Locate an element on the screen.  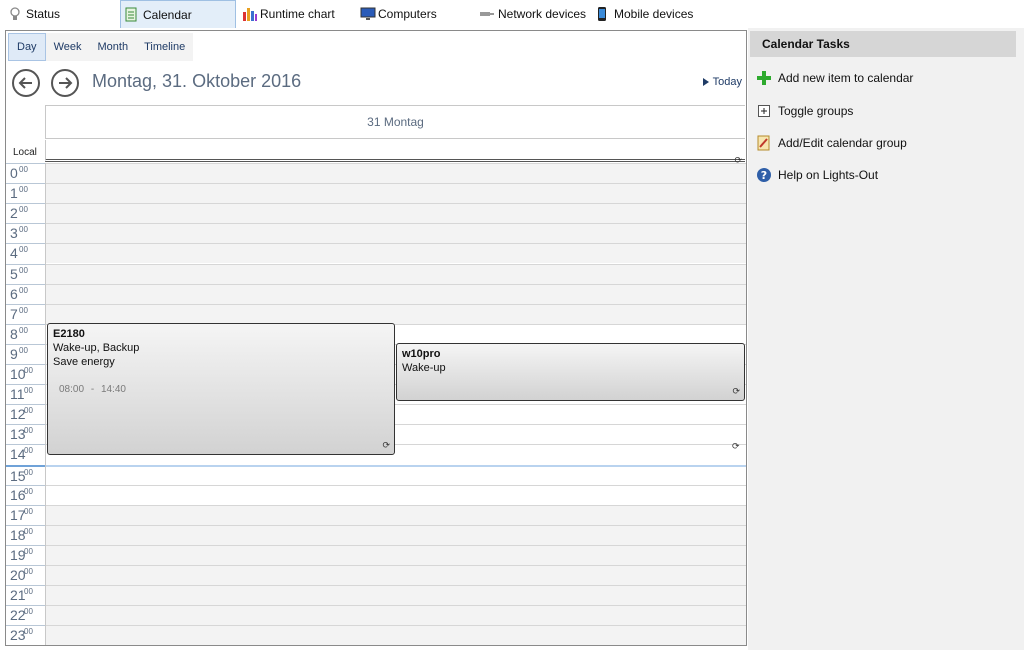
network-plug-icon is located at coordinates (486, 14).